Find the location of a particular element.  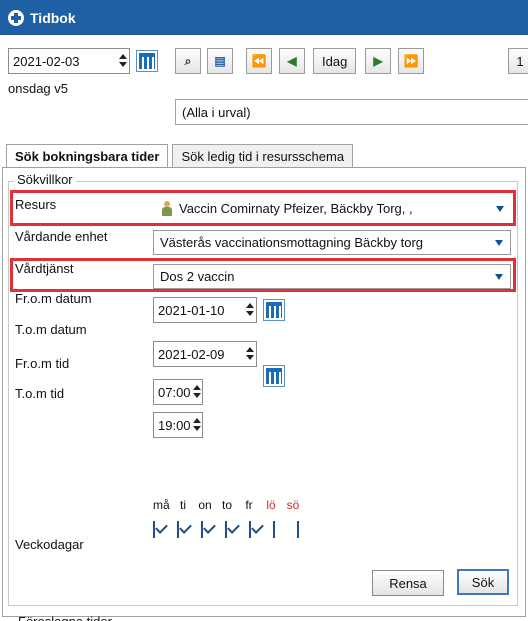

app-logo-icon is located at coordinates (16, 17).